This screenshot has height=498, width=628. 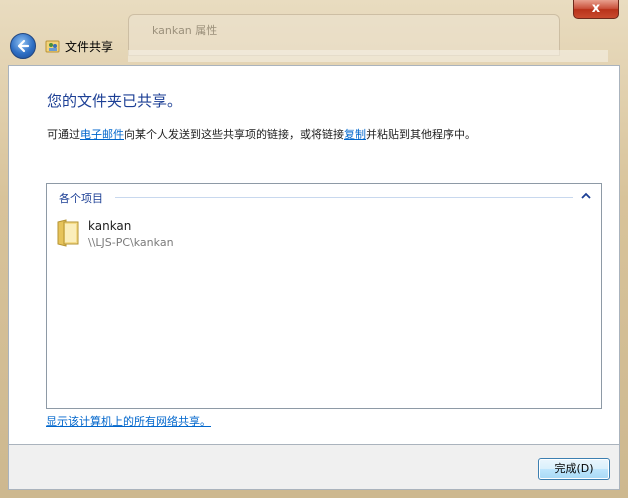 I want to click on folder-icon, so click(x=68, y=233).